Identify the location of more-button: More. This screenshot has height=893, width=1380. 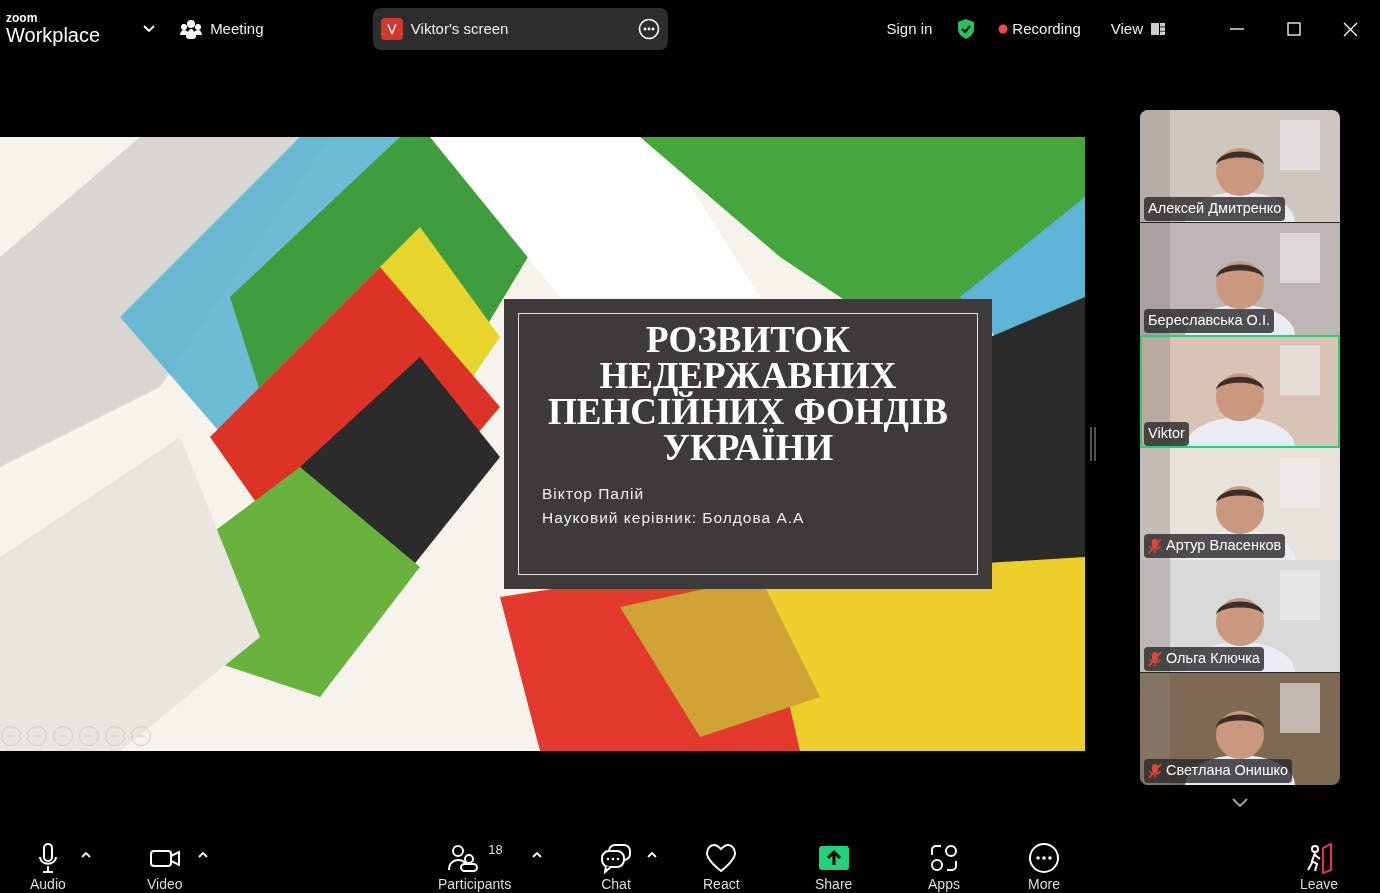
(1044, 867).